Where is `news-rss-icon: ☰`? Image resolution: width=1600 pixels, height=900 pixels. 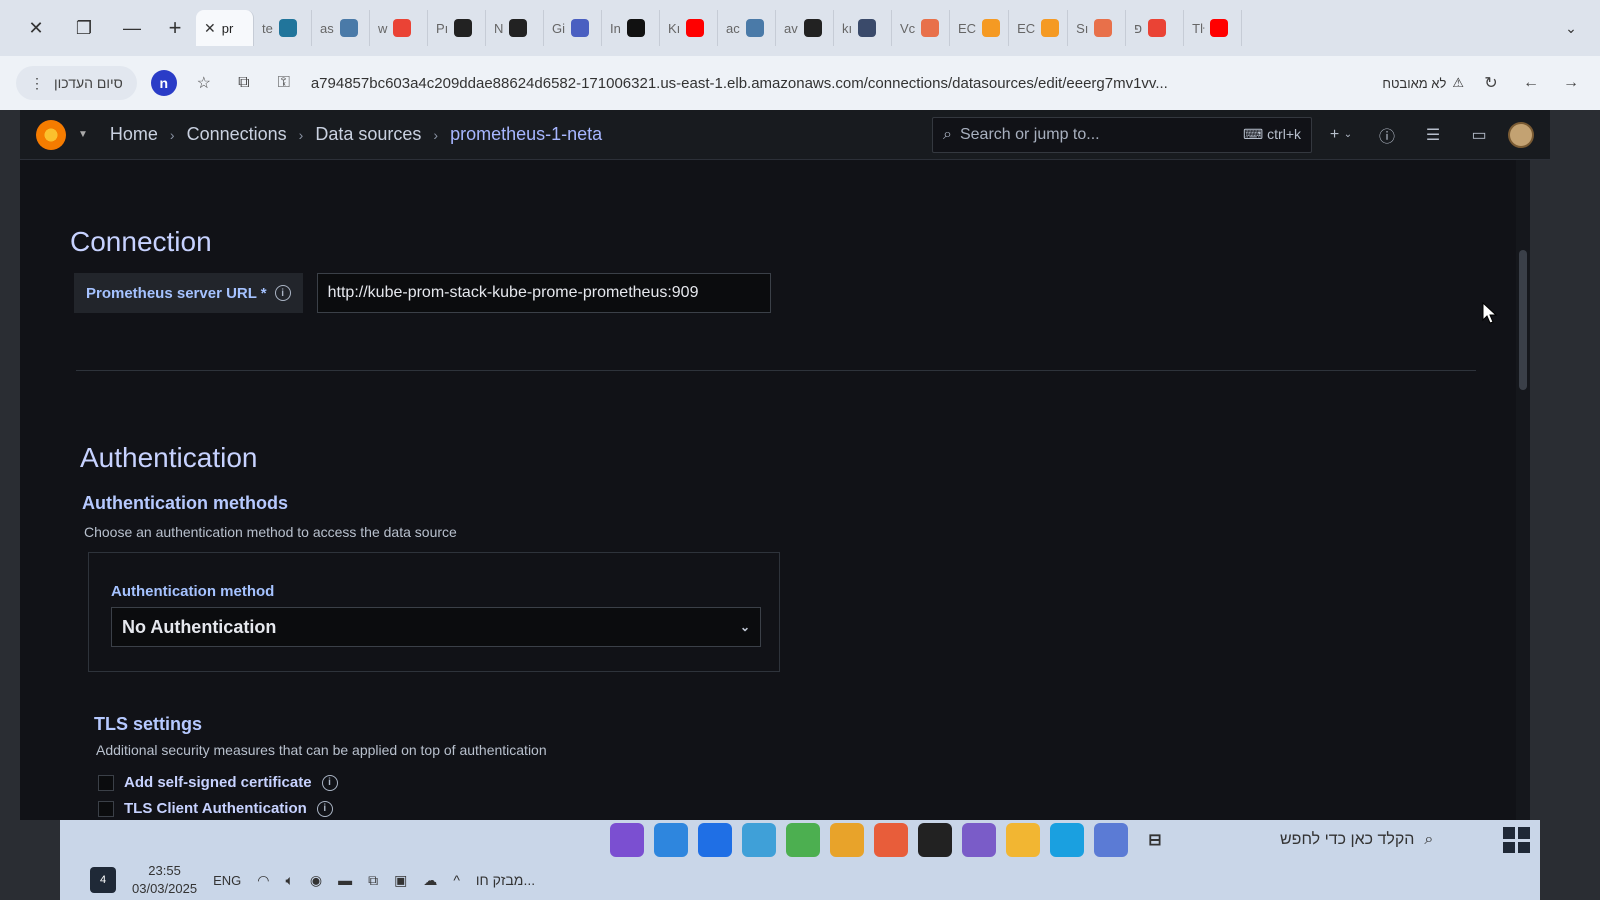 news-rss-icon: ☰ is located at coordinates (1433, 135).